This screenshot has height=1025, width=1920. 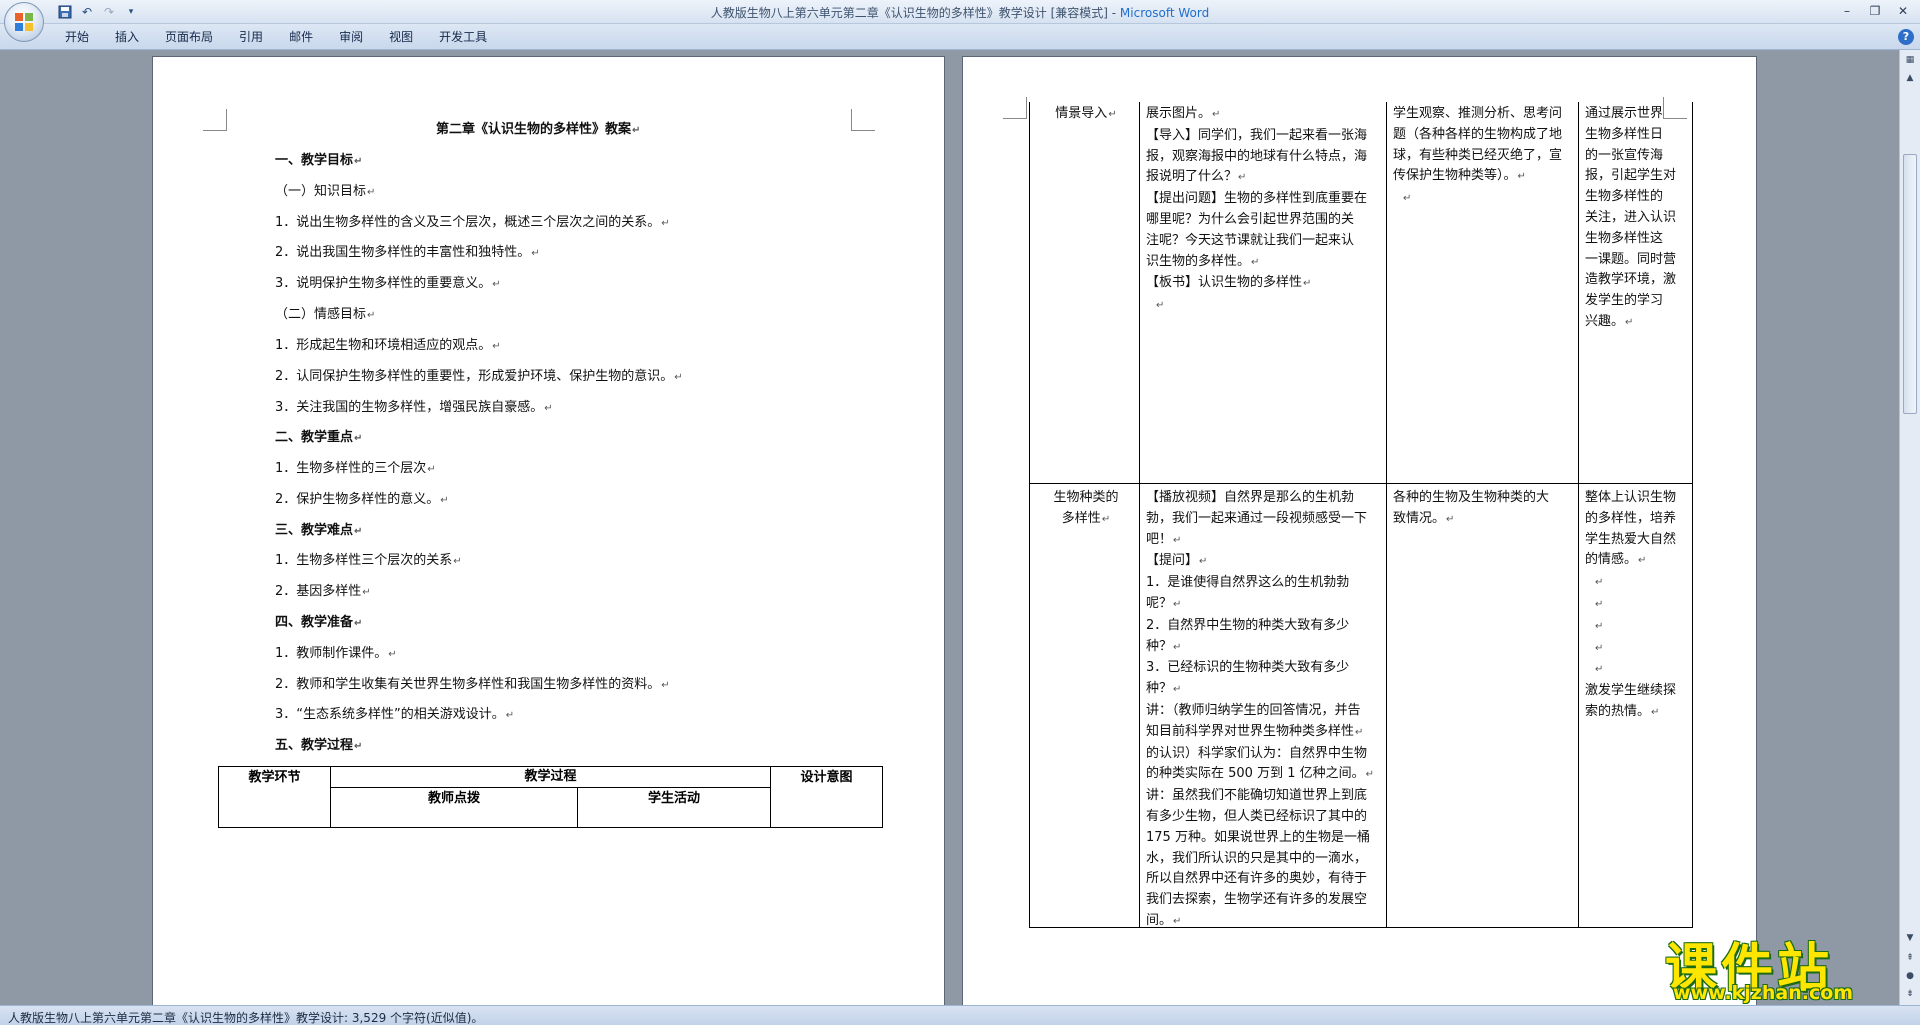 I want to click on text-line: （二）情感目标↵, so click(x=325, y=315).